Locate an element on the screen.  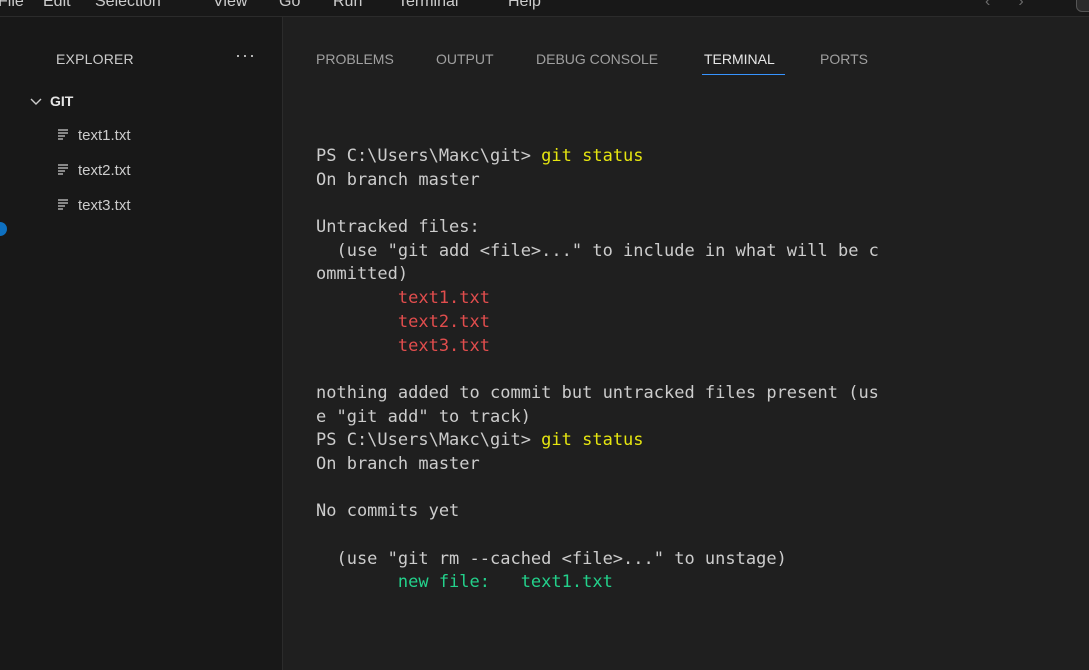
menu-file: File is located at coordinates (12, 6).